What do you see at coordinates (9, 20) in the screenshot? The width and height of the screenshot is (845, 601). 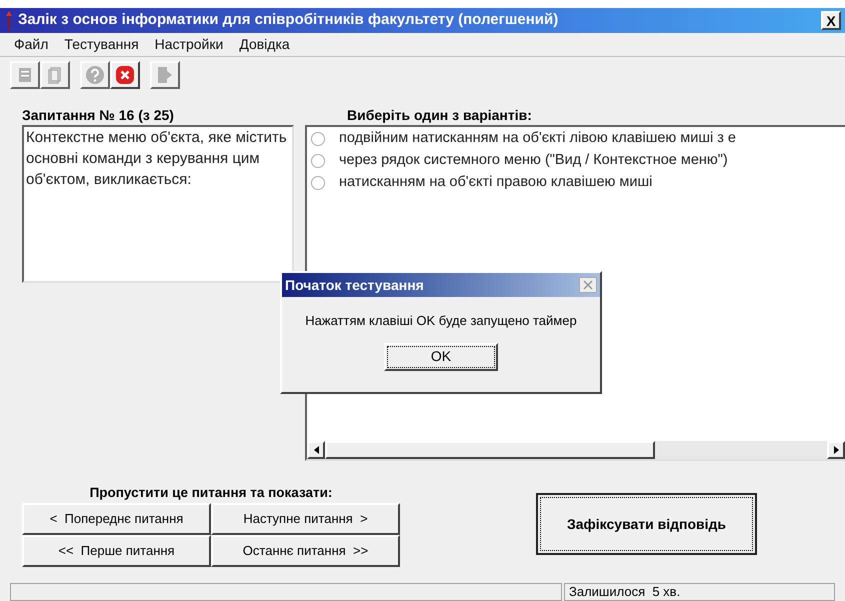 I see `torch-icon` at bounding box center [9, 20].